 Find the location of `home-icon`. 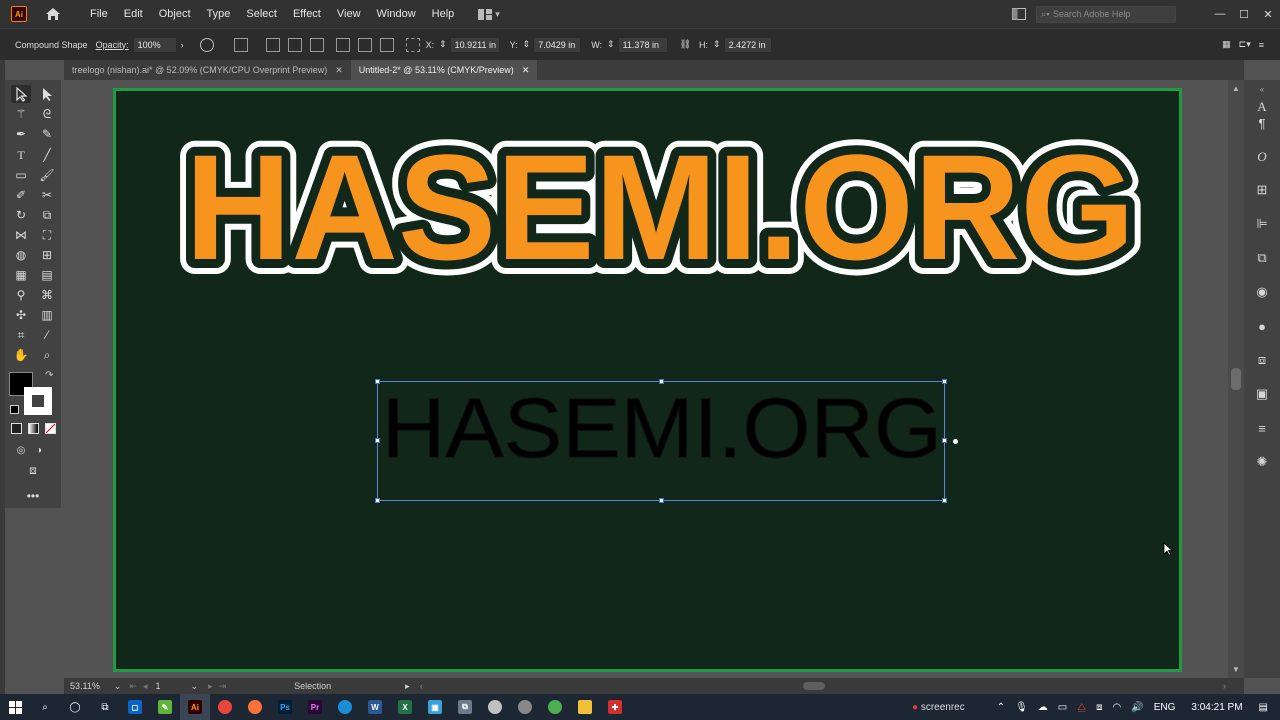

home-icon is located at coordinates (53, 14).